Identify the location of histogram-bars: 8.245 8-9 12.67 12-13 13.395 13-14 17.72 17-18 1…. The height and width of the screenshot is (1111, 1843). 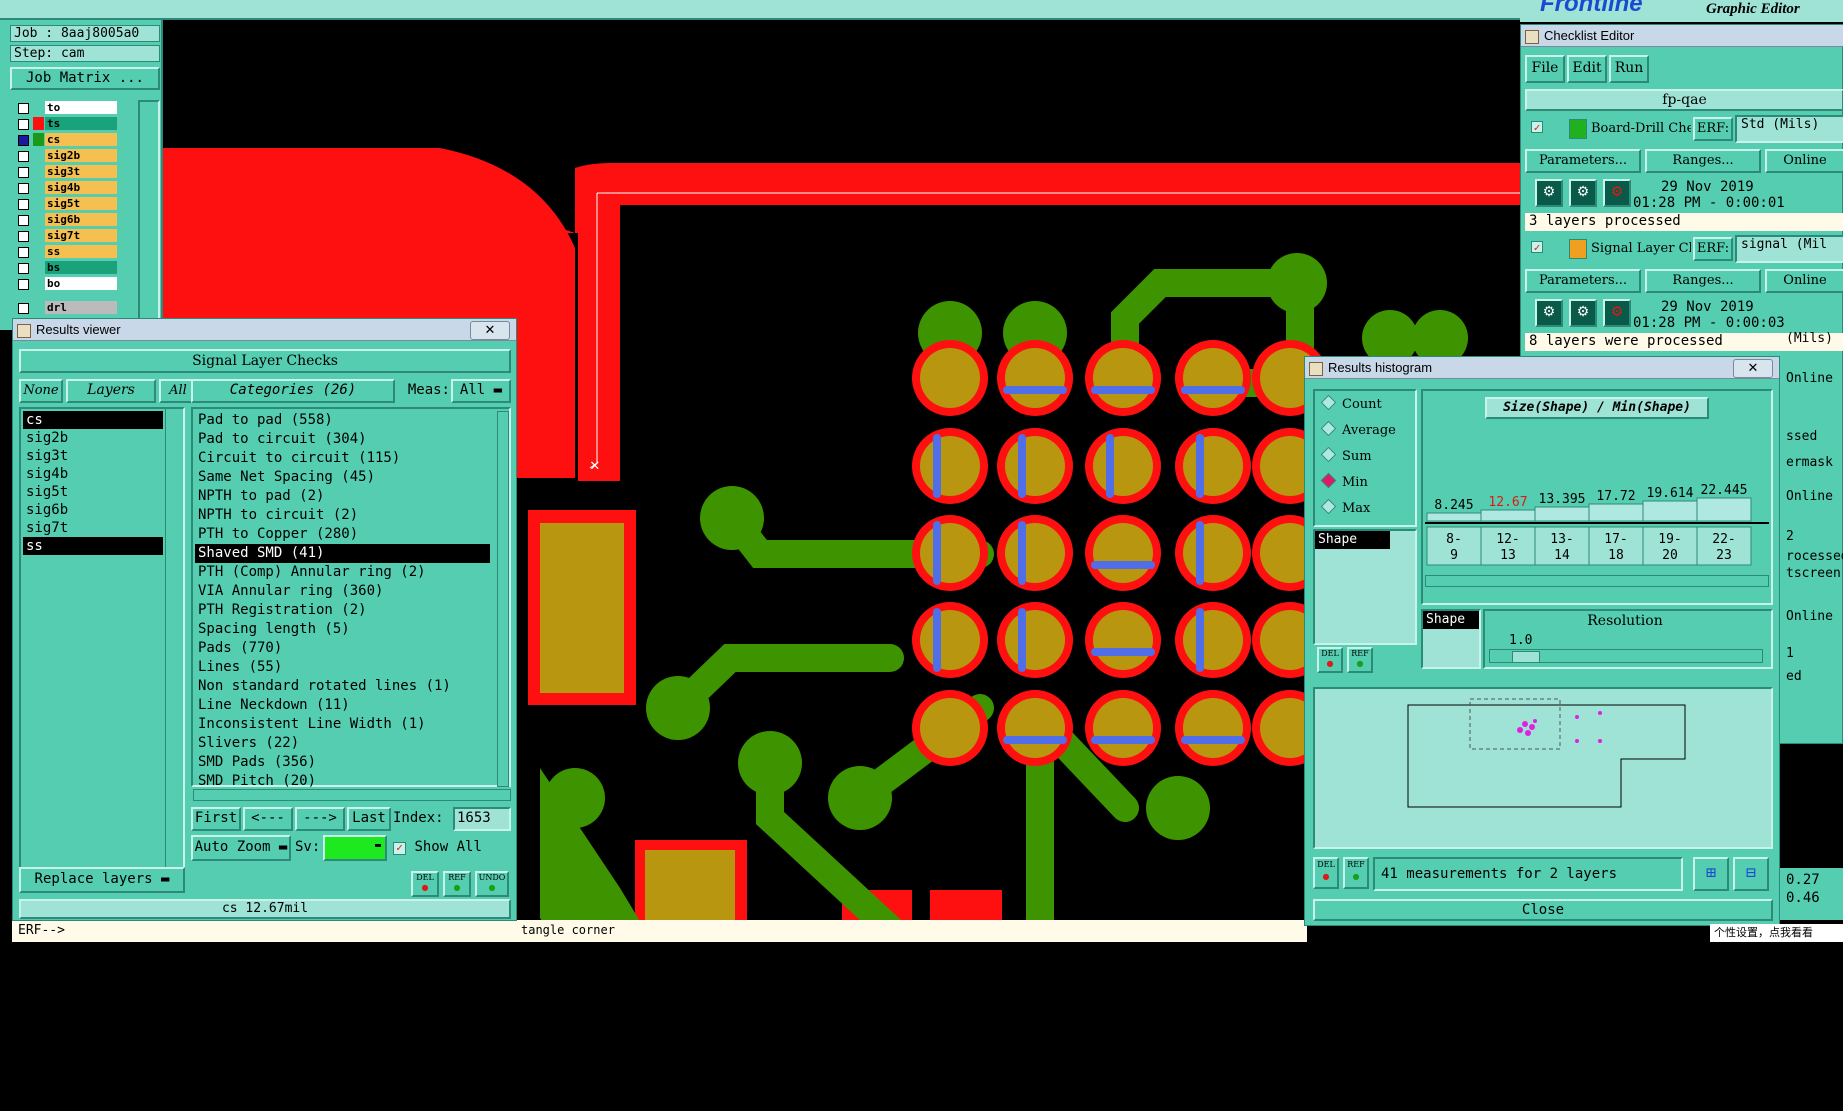
(1597, 496).